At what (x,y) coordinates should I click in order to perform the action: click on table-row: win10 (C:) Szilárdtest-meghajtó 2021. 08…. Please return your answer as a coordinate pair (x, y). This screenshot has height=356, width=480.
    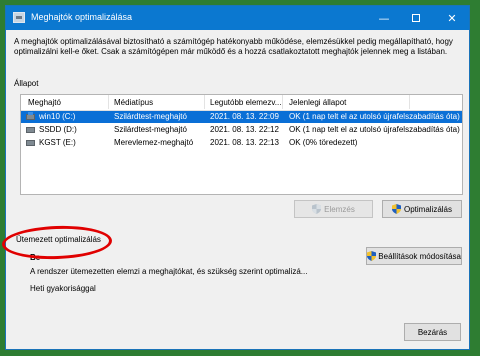
    Looking at the image, I should click on (241, 117).